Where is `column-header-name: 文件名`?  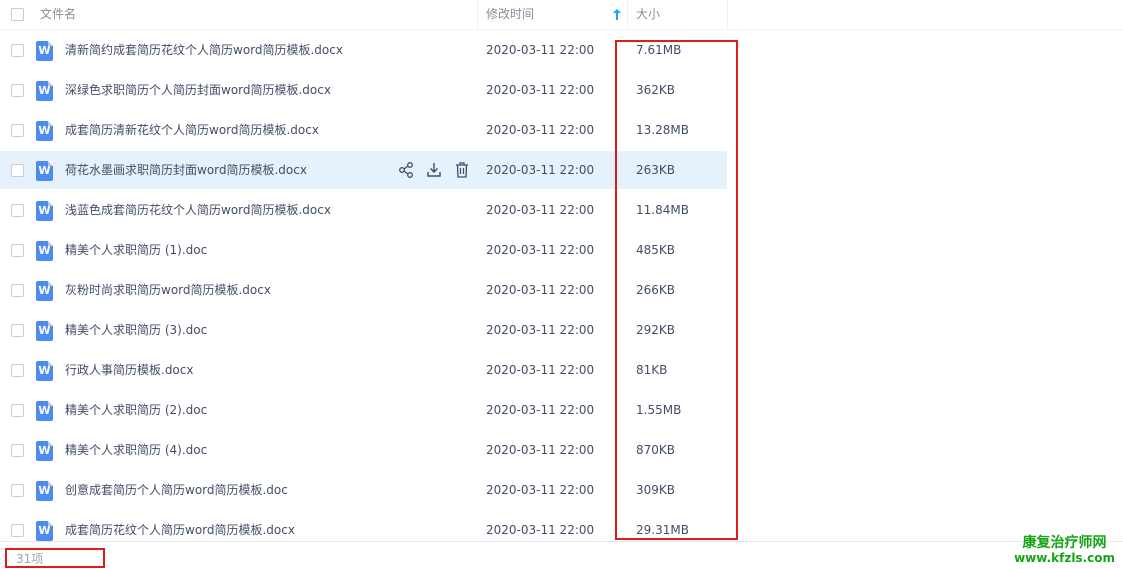 column-header-name: 文件名 is located at coordinates (58, 14).